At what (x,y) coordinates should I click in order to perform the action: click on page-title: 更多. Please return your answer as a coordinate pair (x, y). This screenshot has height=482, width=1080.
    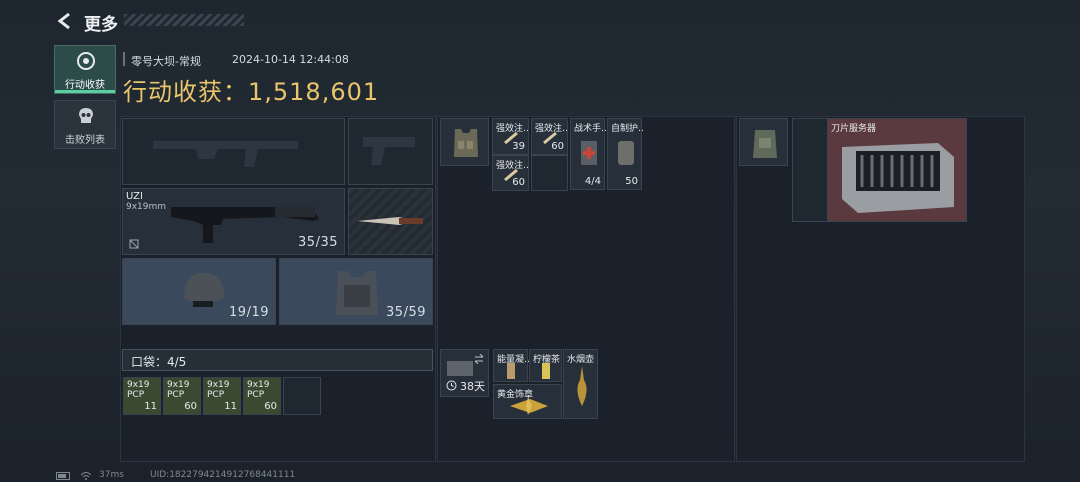
    Looking at the image, I should click on (101, 25).